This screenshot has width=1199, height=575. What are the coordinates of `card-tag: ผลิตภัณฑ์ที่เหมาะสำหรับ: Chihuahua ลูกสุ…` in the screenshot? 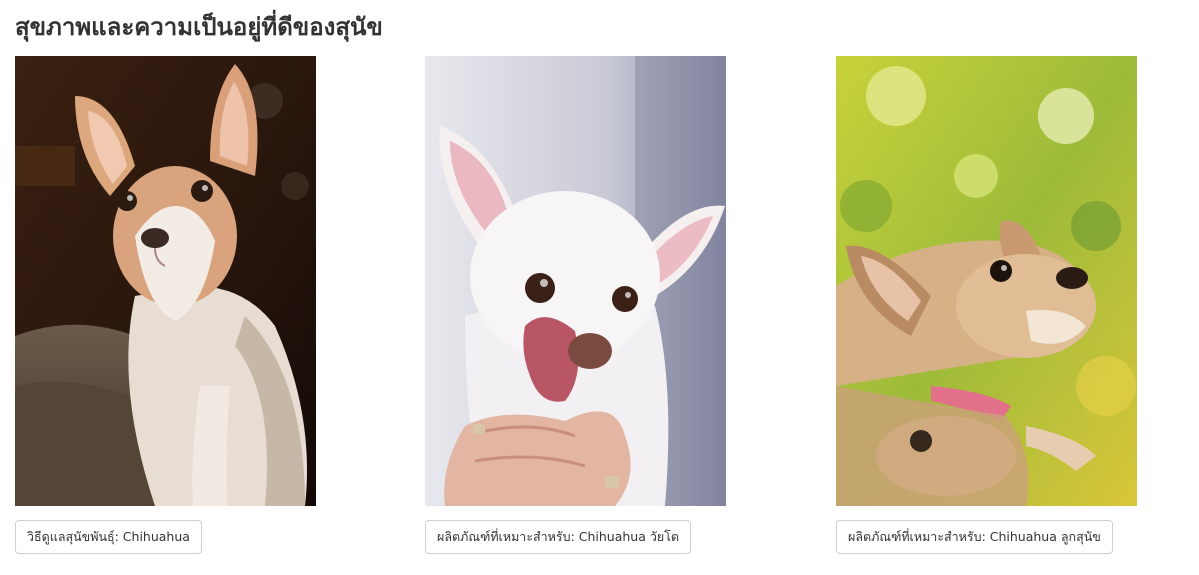 It's located at (974, 537).